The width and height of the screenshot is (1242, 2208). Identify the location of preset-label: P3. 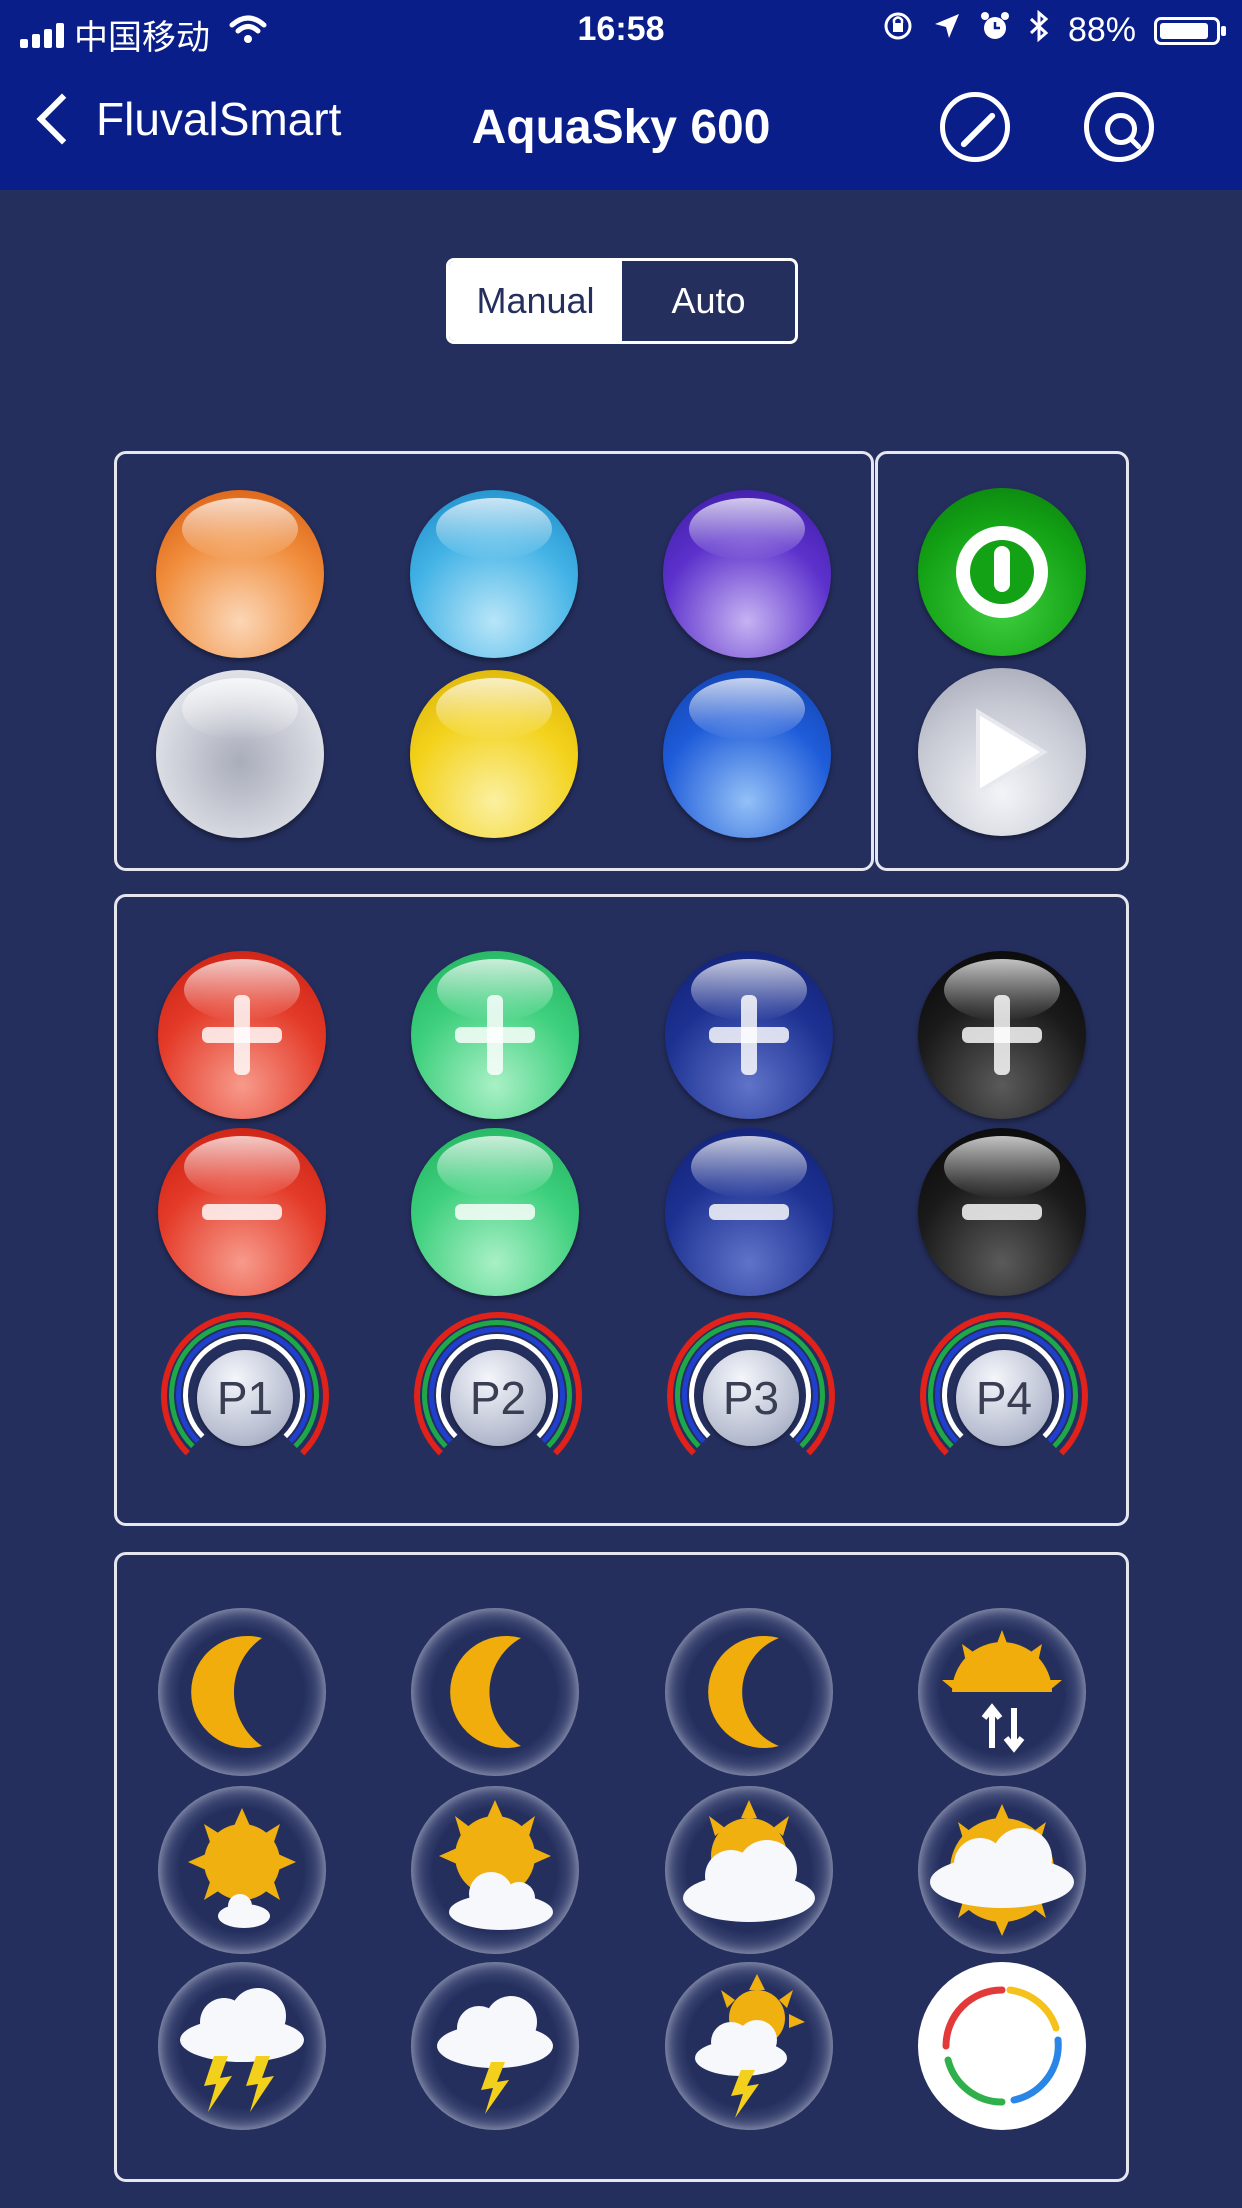
(751, 1398).